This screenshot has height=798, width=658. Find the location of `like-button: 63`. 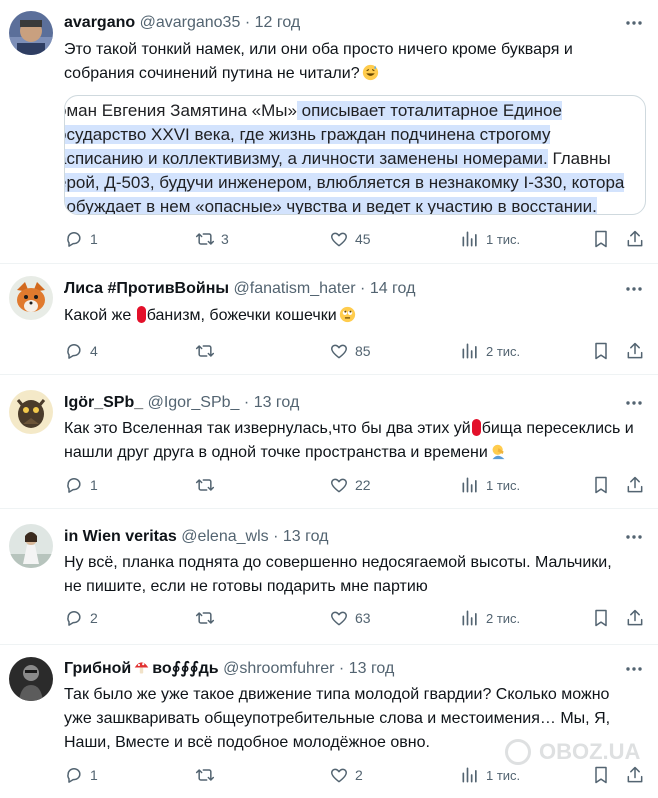

like-button: 63 is located at coordinates (350, 618).